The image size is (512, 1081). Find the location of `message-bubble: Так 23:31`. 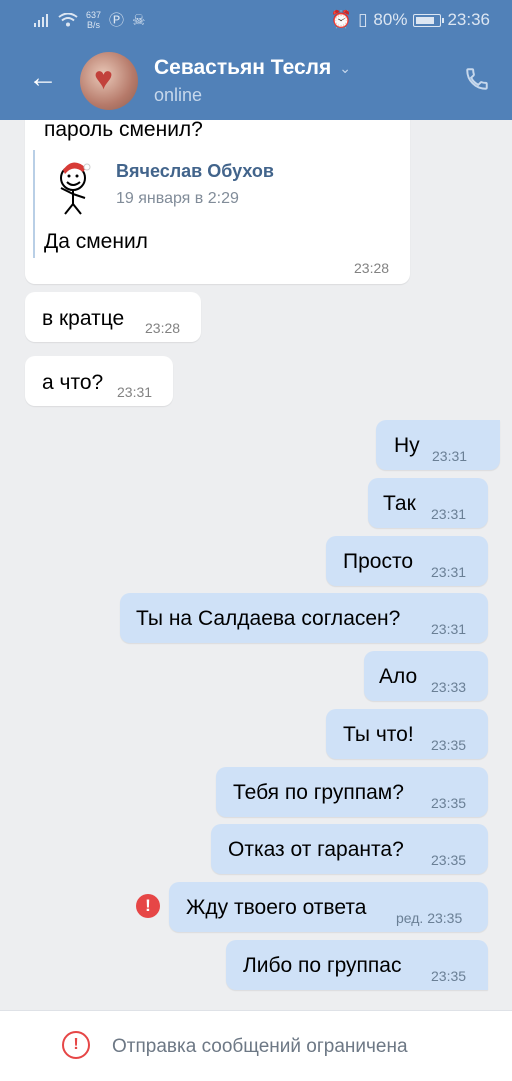

message-bubble: Так 23:31 is located at coordinates (428, 503).